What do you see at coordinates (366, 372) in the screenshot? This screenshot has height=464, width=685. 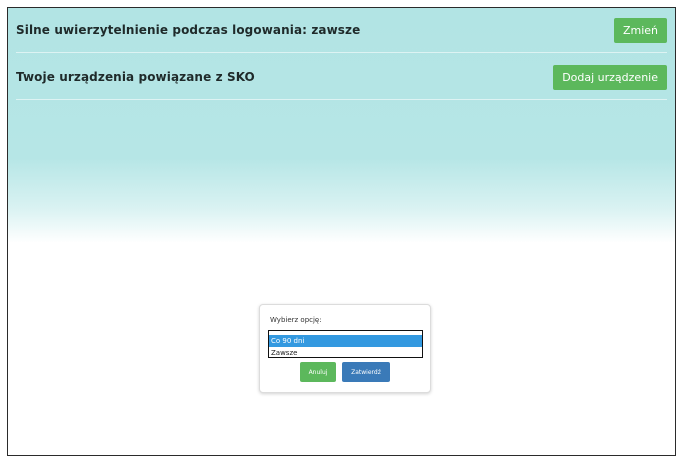 I see `confirm-button: Zatwierdź` at bounding box center [366, 372].